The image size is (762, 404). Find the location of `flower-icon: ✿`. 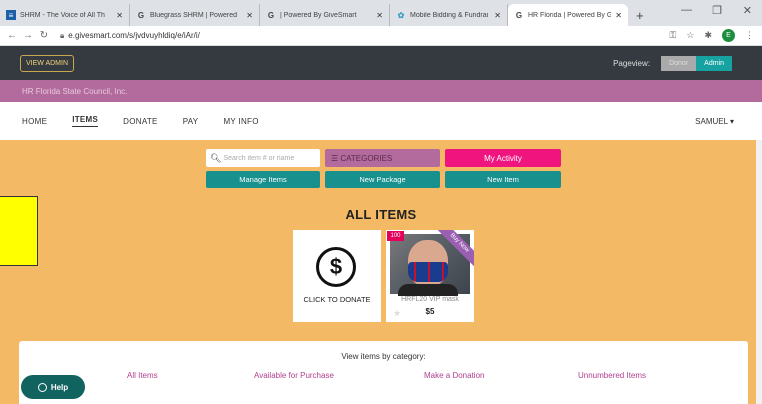

flower-icon: ✿ is located at coordinates (401, 15).